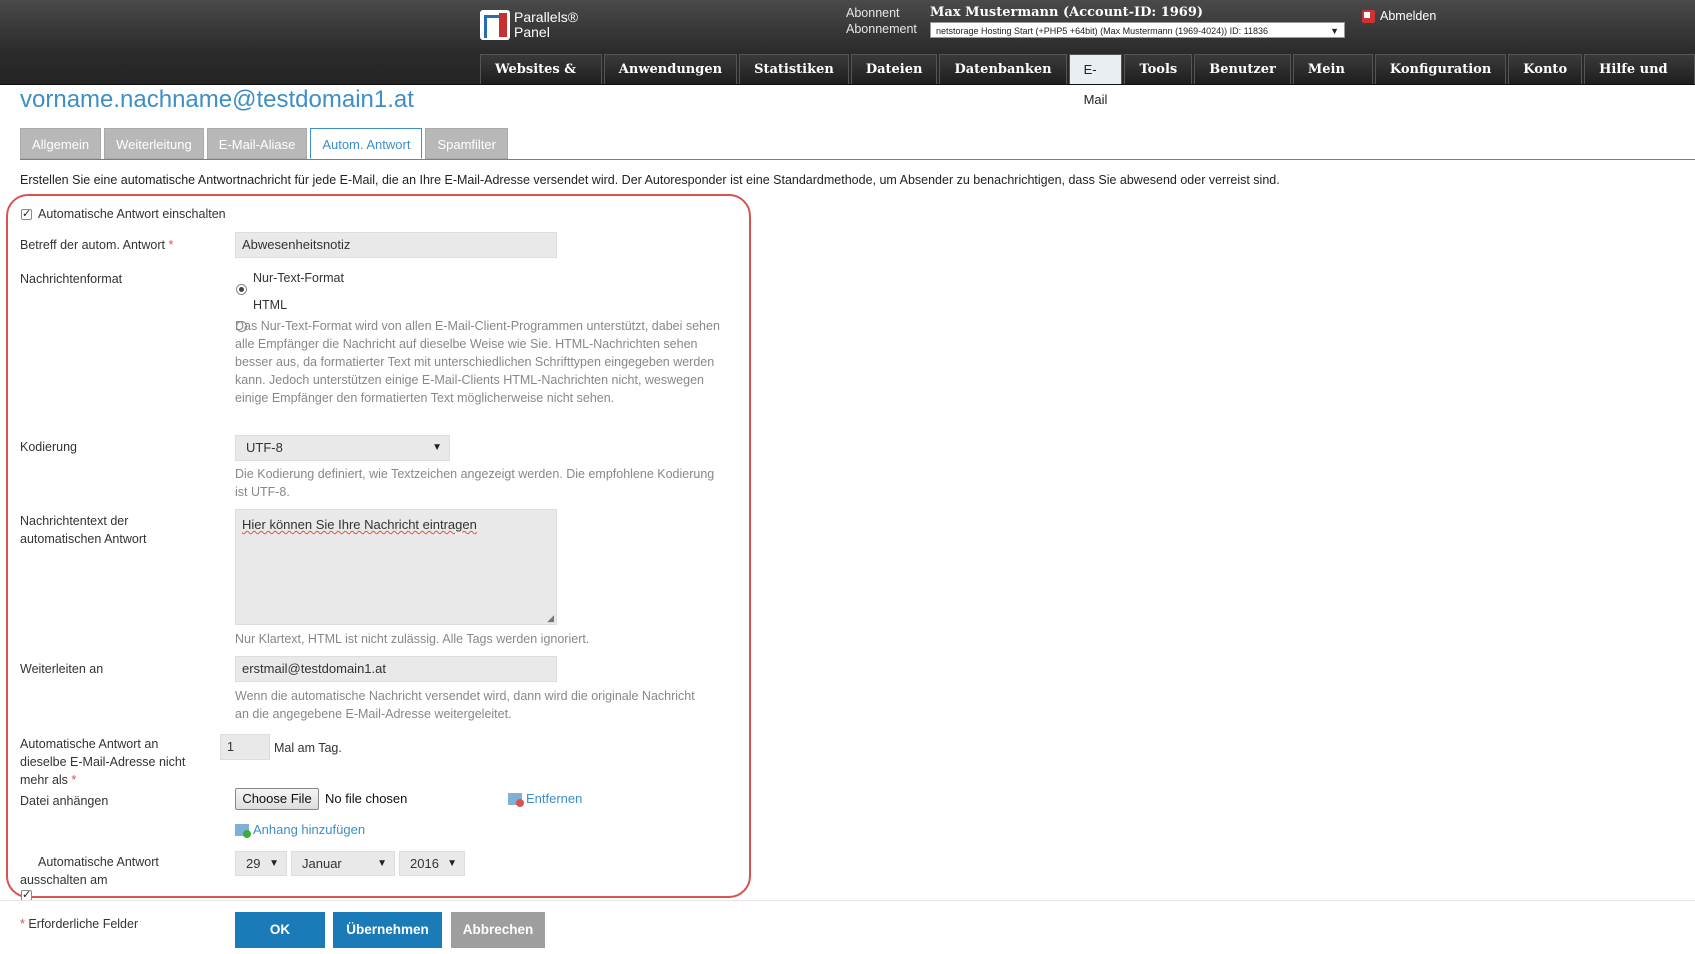  I want to click on day-value: 29, so click(253, 863).